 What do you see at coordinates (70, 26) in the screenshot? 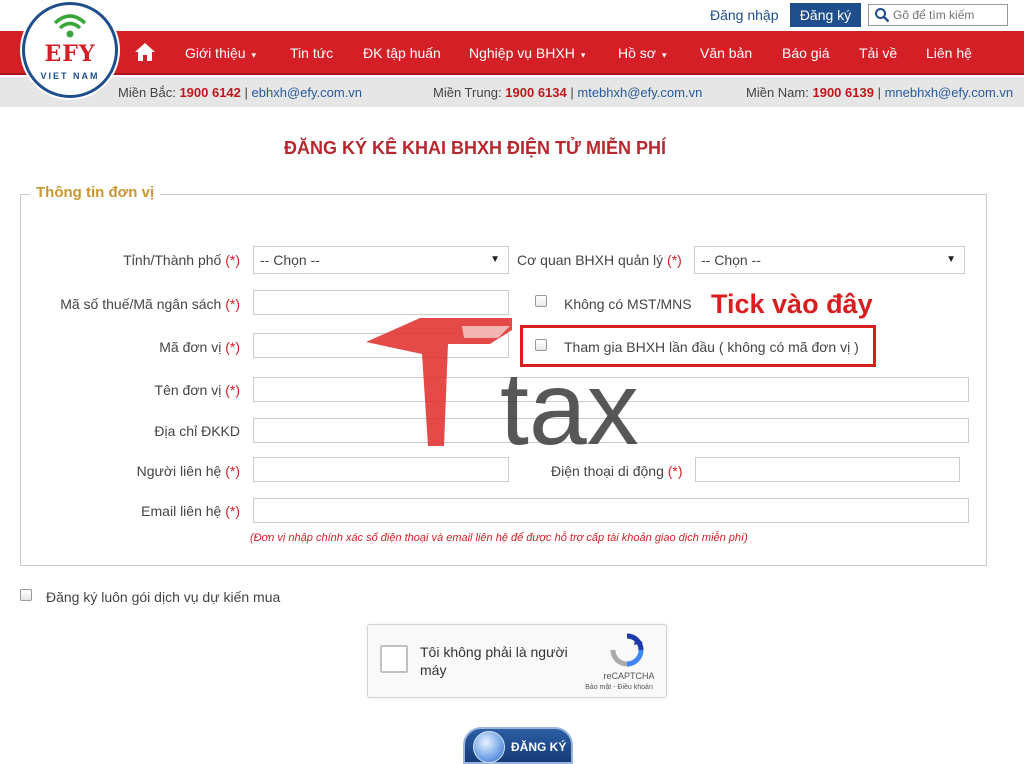
I see `wifi-icon` at bounding box center [70, 26].